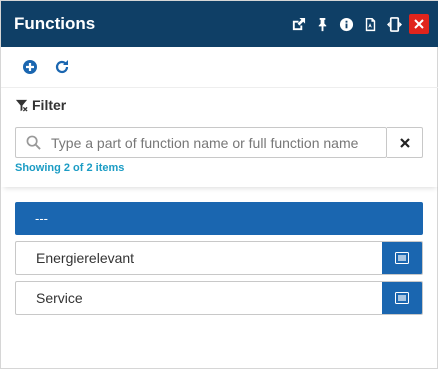 This screenshot has height=369, width=438. I want to click on results-count: Showing 2 of 2 items, so click(70, 168).